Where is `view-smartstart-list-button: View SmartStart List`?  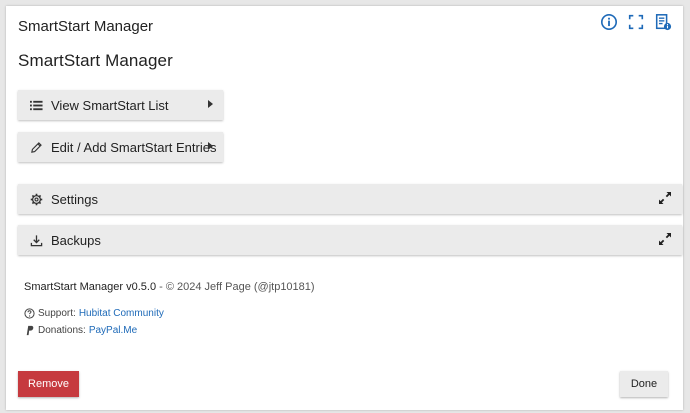
view-smartstart-list-button: View SmartStart List is located at coordinates (120, 105).